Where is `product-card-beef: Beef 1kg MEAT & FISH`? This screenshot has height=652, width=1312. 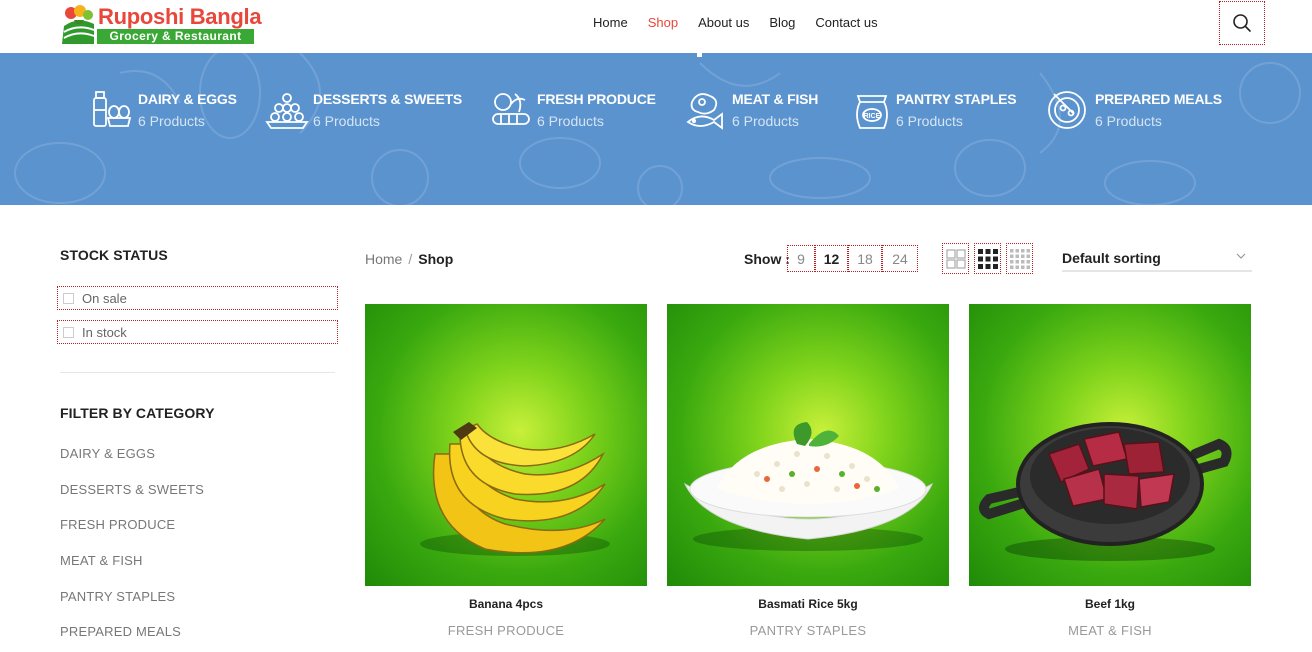 product-card-beef: Beef 1kg MEAT & FISH is located at coordinates (1110, 474).